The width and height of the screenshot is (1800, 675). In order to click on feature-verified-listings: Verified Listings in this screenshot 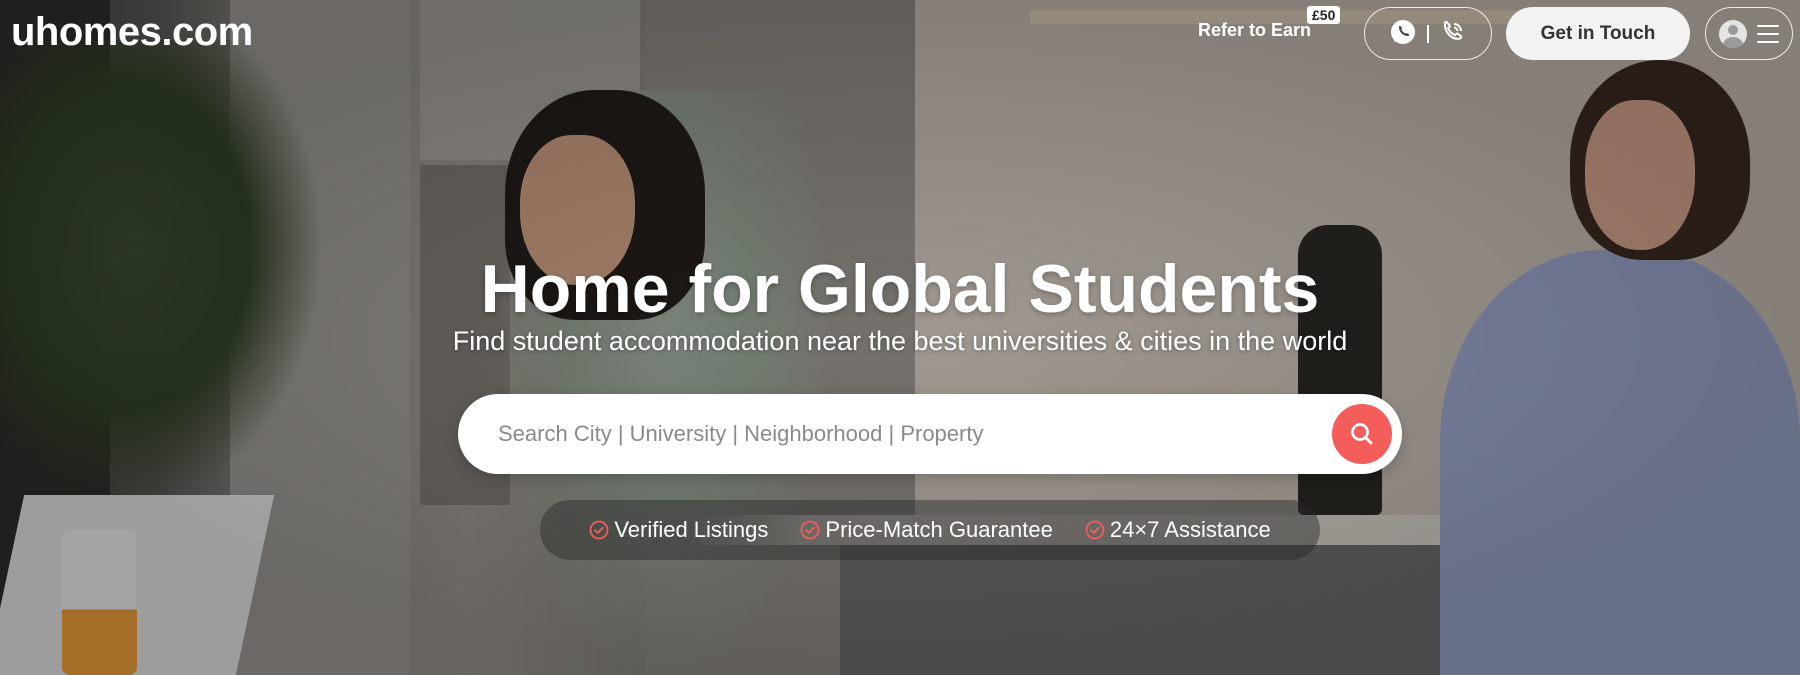, I will do `click(678, 530)`.